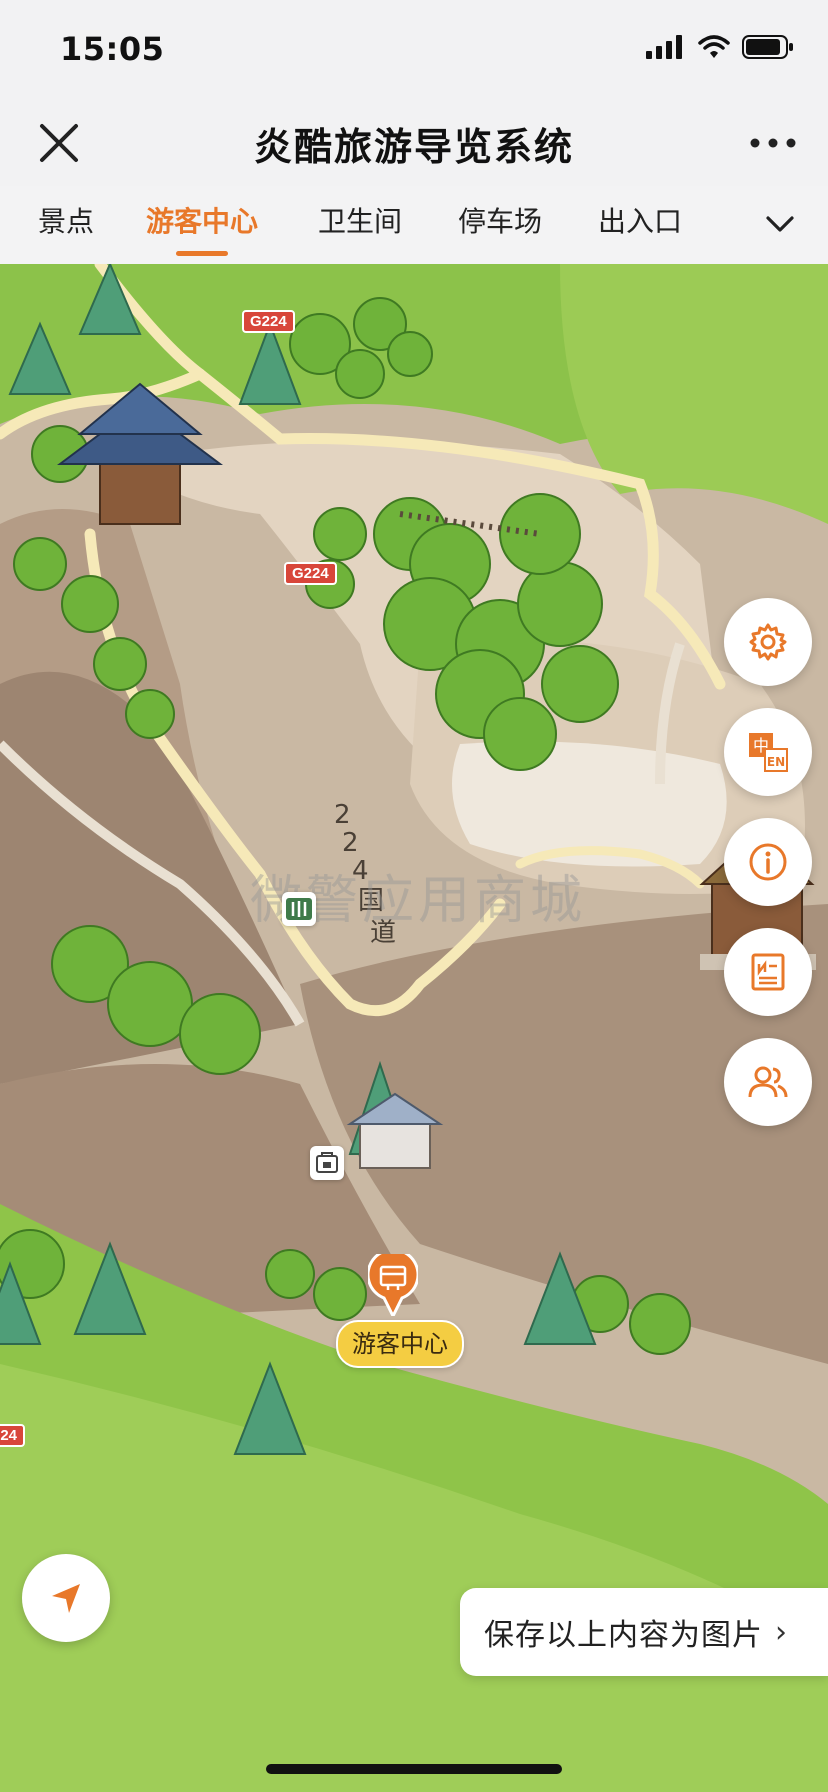 The height and width of the screenshot is (1792, 828). Describe the element at coordinates (776, 762) in the screenshot. I see `svg-text: EN` at that location.